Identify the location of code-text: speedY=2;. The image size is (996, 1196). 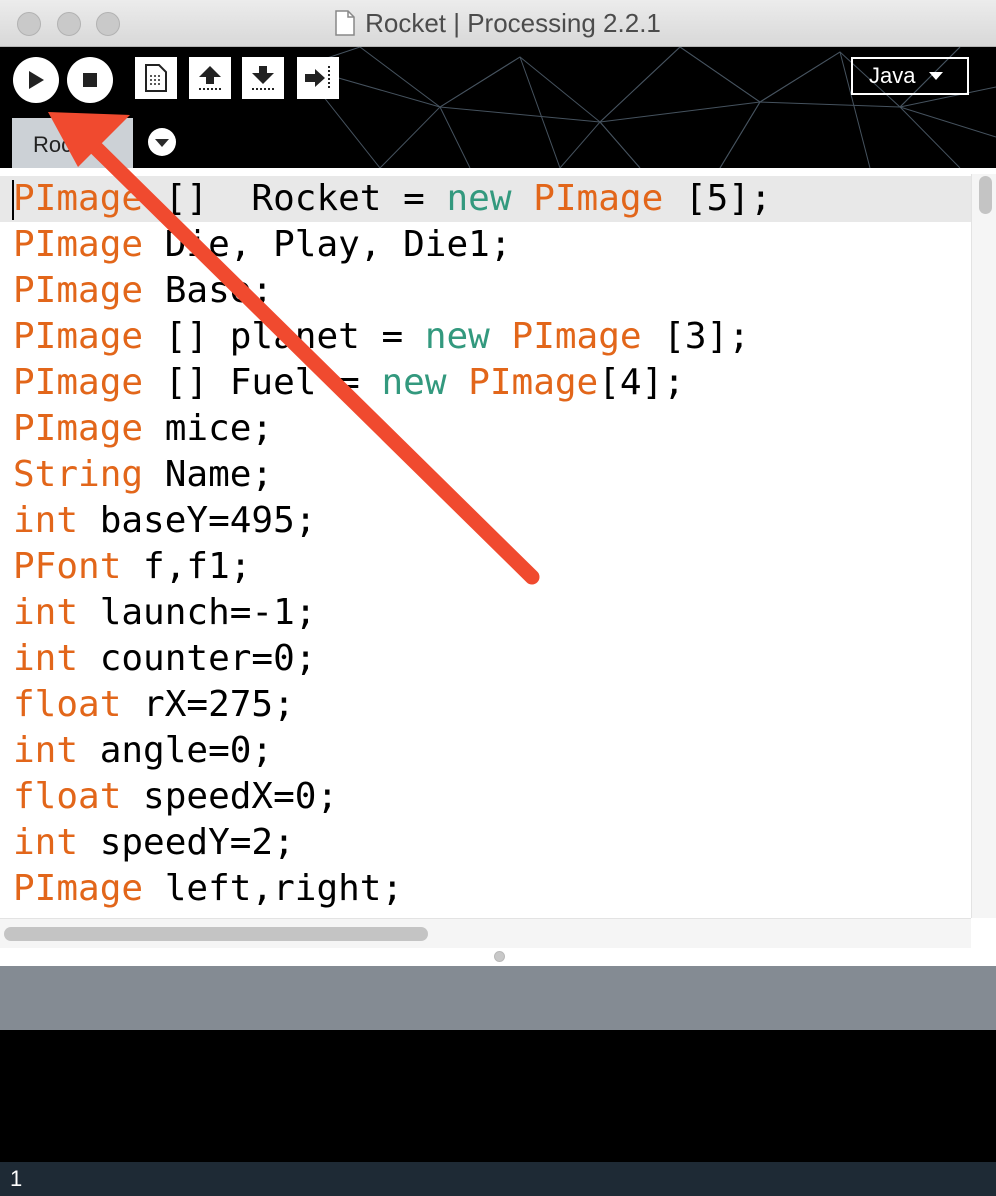
(186, 842).